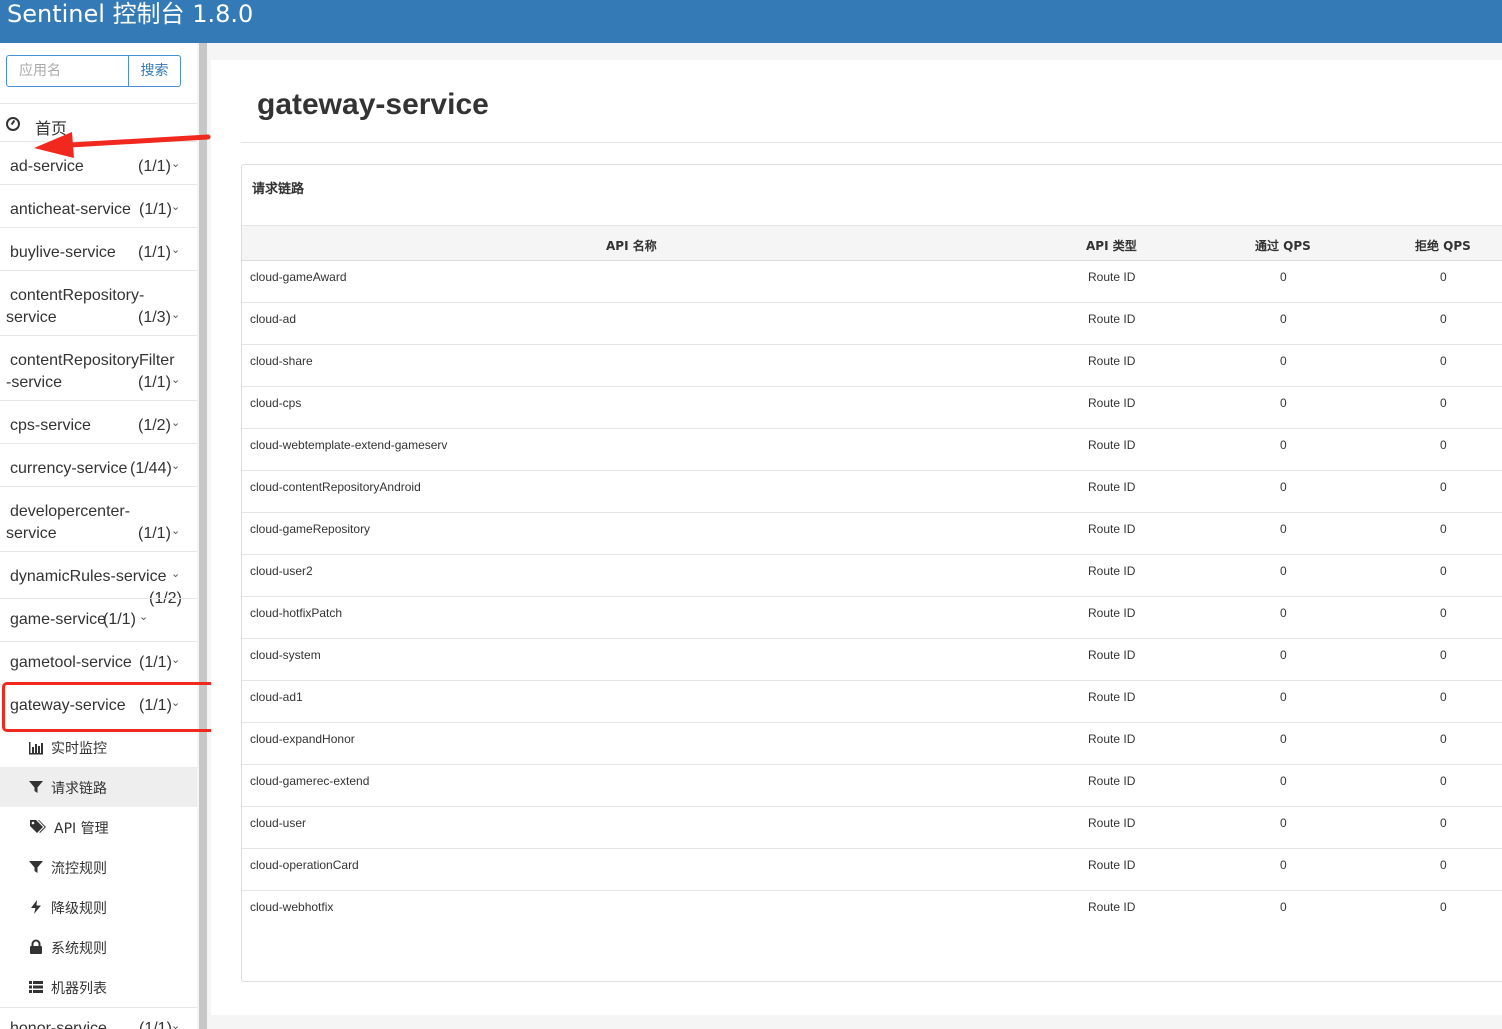  I want to click on app-name-continued: -service, so click(34, 382).